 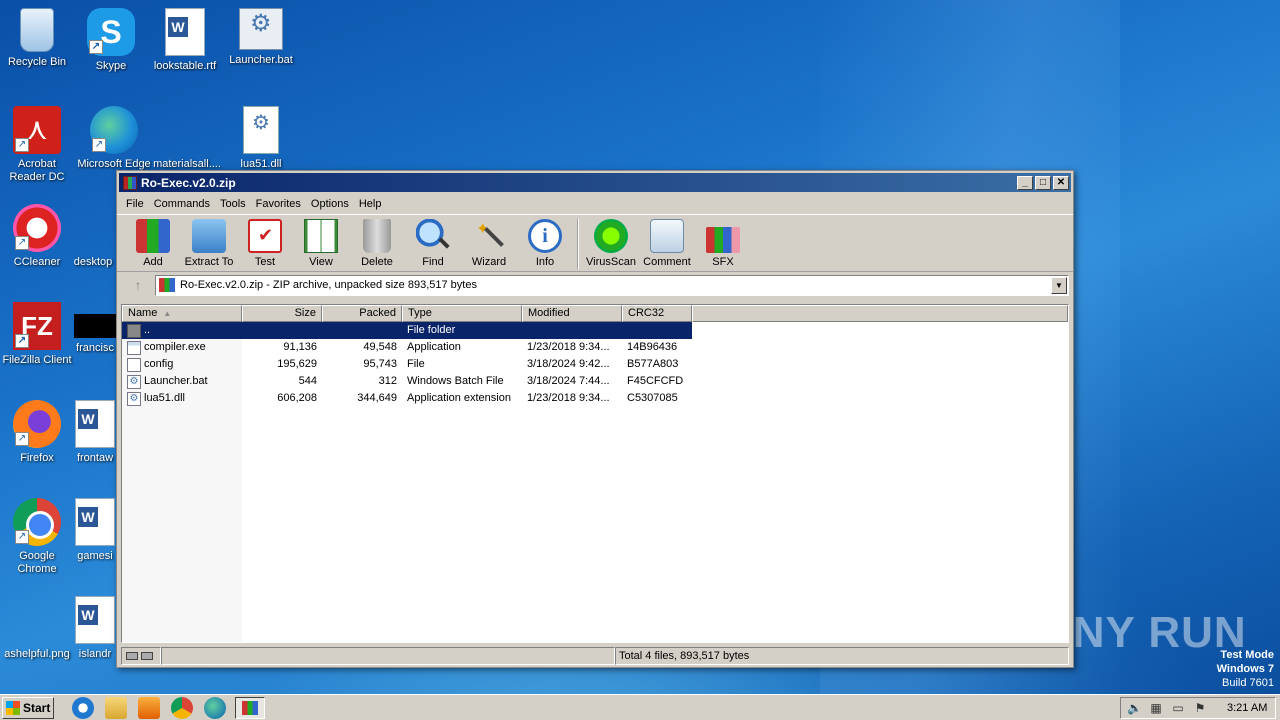 I want to click on column-header-type: Type, so click(x=462, y=313).